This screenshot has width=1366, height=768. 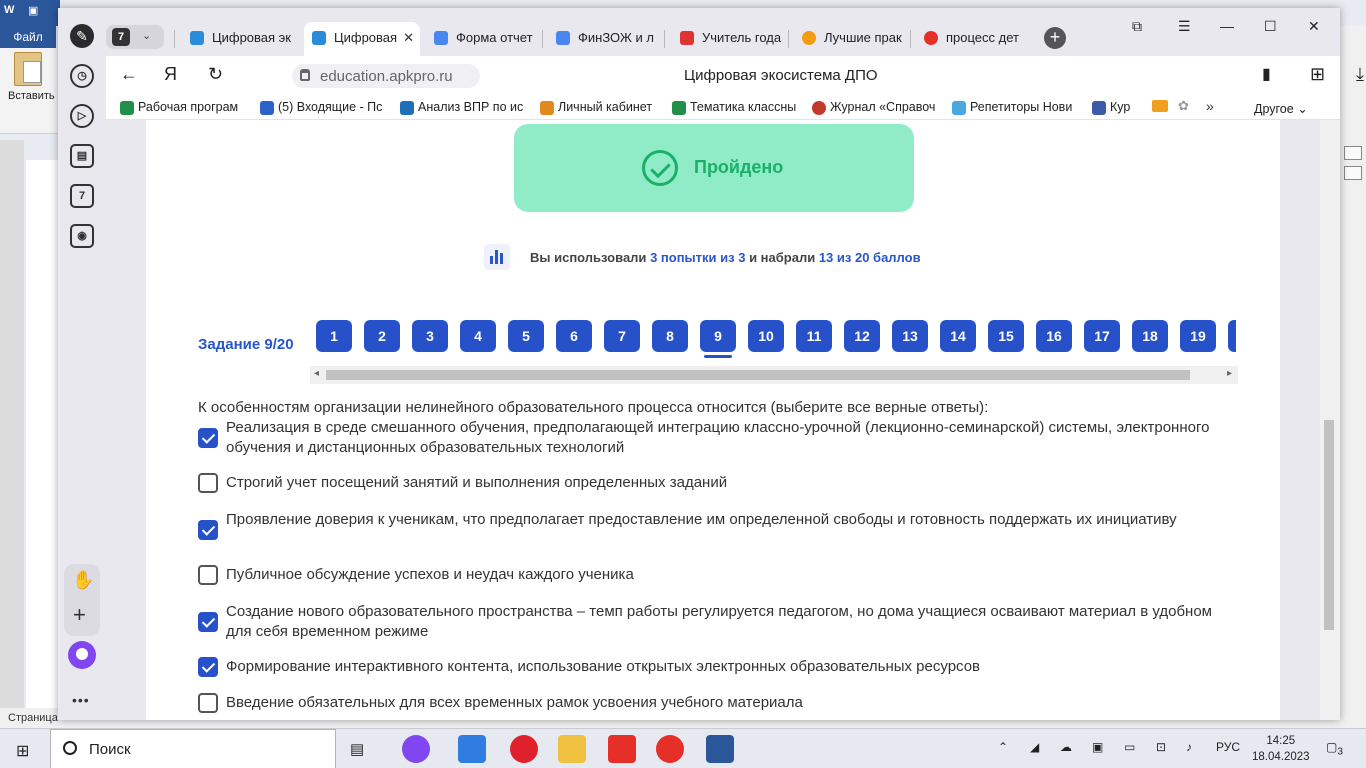 What do you see at coordinates (720, 749) in the screenshot?
I see `word-taskbar-icon` at bounding box center [720, 749].